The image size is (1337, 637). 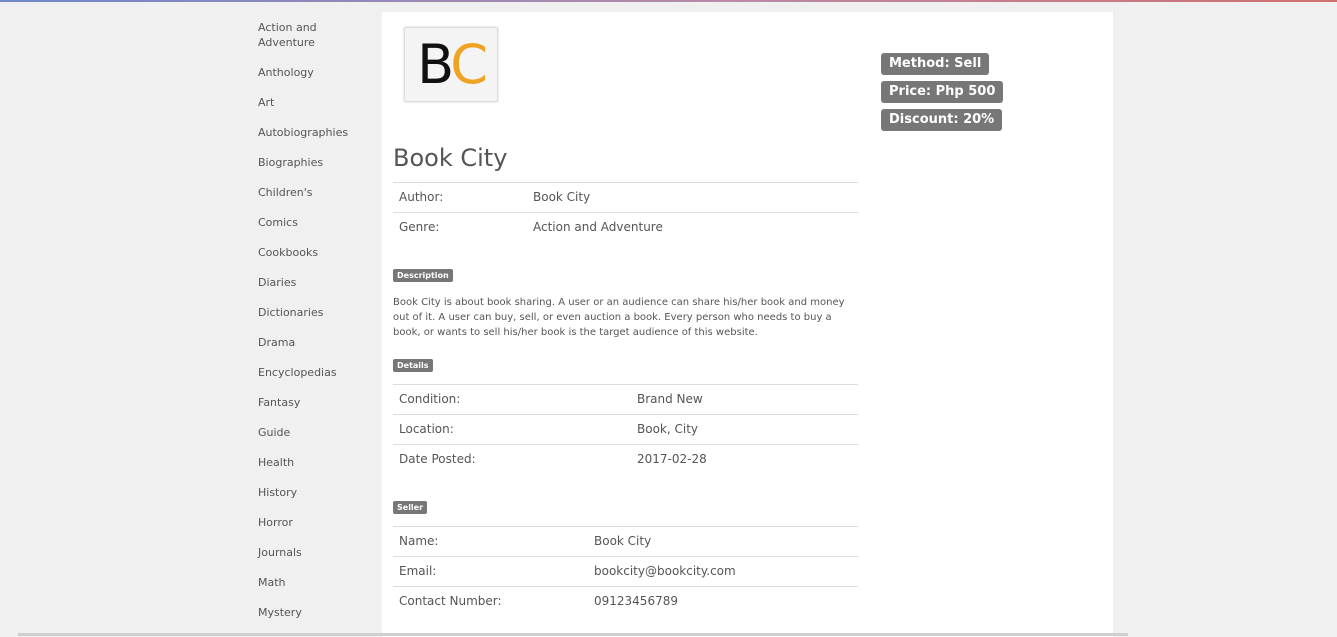 I want to click on sidebar-item-childrens: Children's, so click(x=312, y=192).